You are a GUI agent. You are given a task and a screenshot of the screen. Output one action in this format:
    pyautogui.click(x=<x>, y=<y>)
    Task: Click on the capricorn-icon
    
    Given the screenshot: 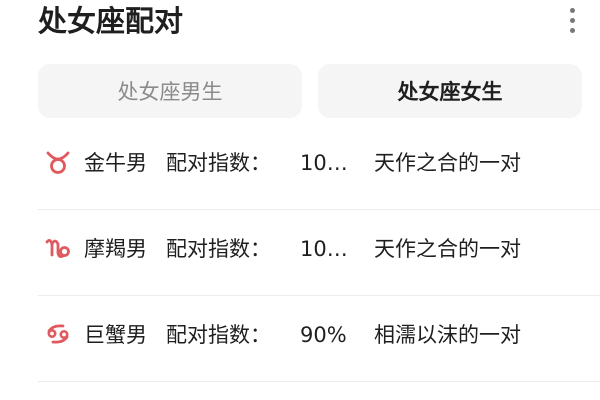 What is the action you would take?
    pyautogui.click(x=58, y=248)
    